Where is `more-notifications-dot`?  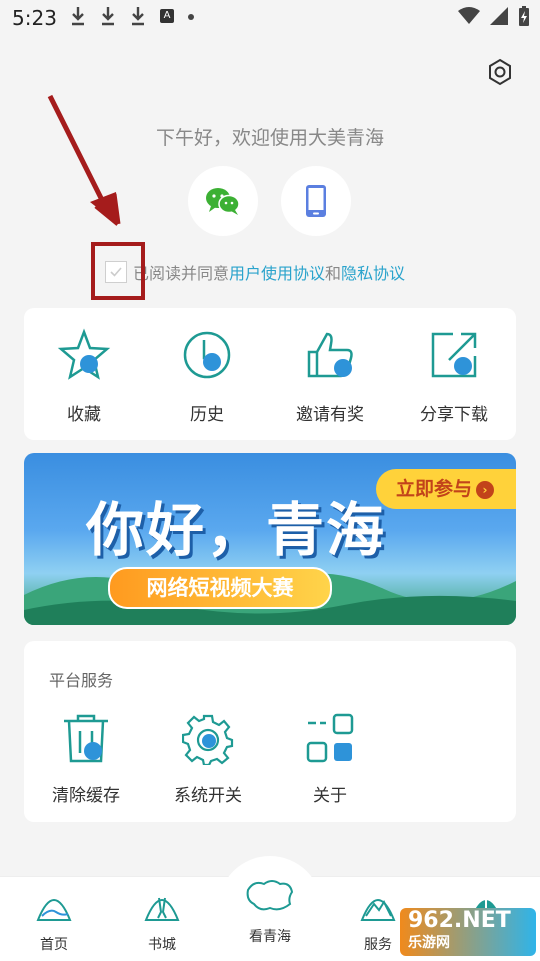
more-notifications-dot is located at coordinates (191, 17).